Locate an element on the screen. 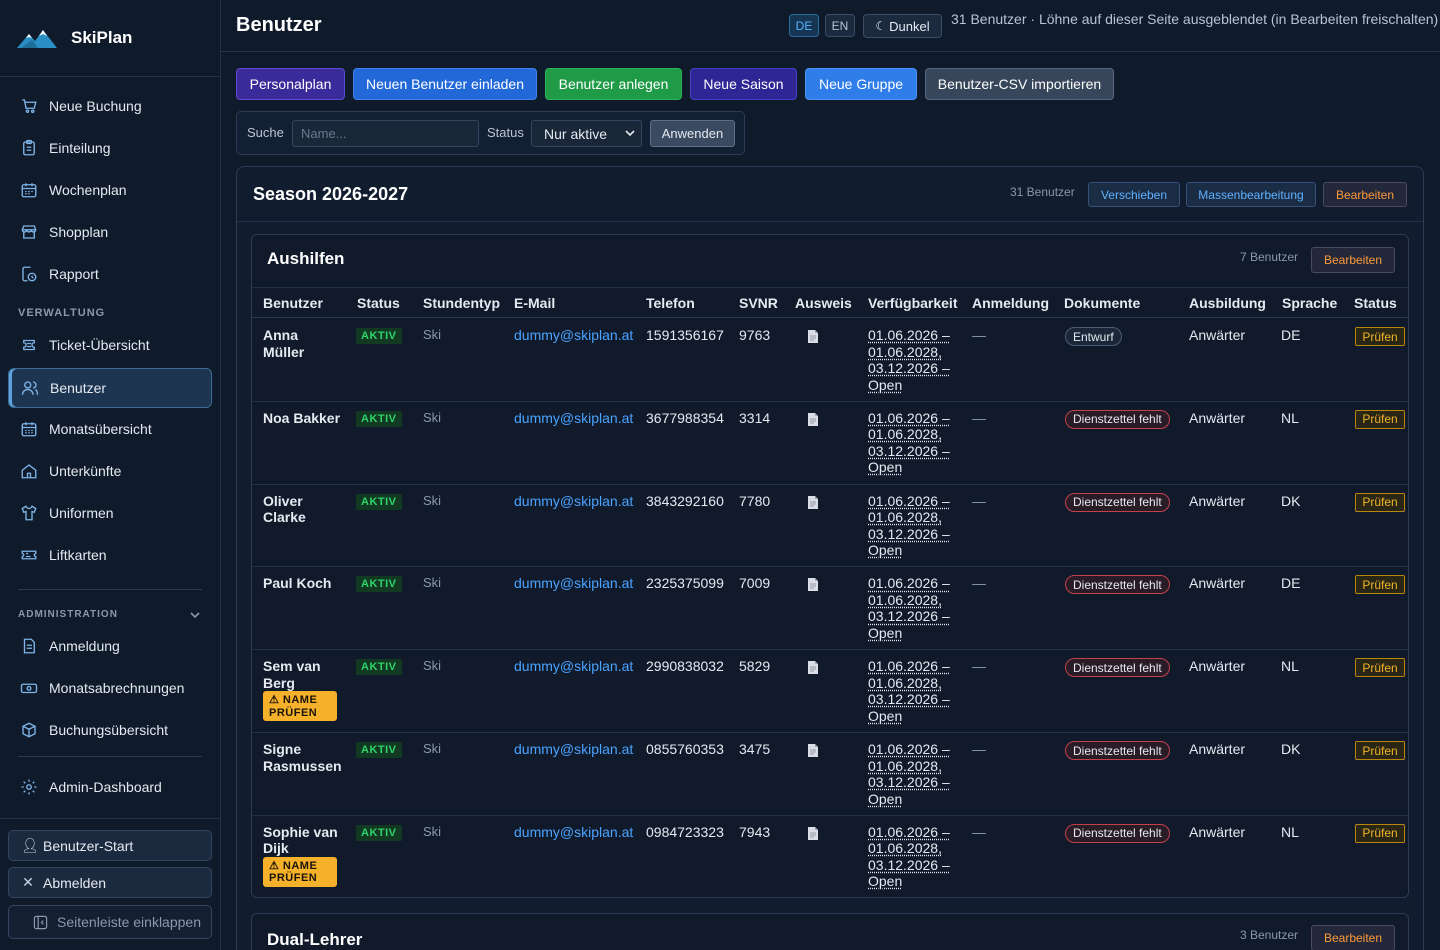 This screenshot has width=1440, height=950. import-csv-button: Benutzer-CSV importieren is located at coordinates (1019, 84).